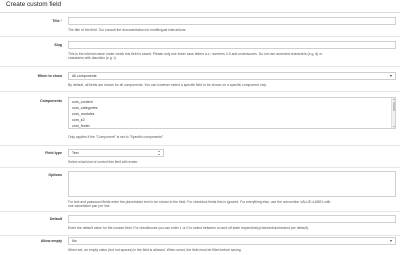  Describe the element at coordinates (34, 4) in the screenshot. I see `page-title: Create custom field` at that location.